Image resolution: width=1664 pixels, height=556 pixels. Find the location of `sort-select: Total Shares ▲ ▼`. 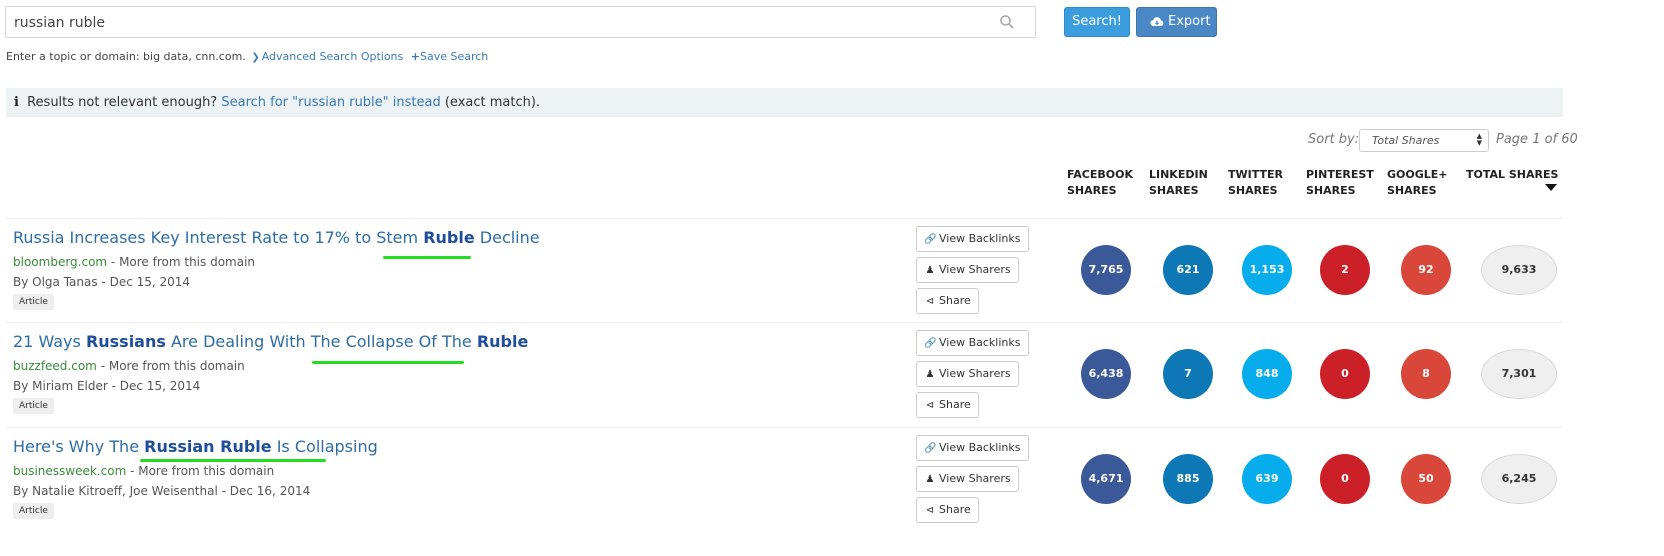

sort-select: Total Shares ▲ ▼ is located at coordinates (1424, 140).